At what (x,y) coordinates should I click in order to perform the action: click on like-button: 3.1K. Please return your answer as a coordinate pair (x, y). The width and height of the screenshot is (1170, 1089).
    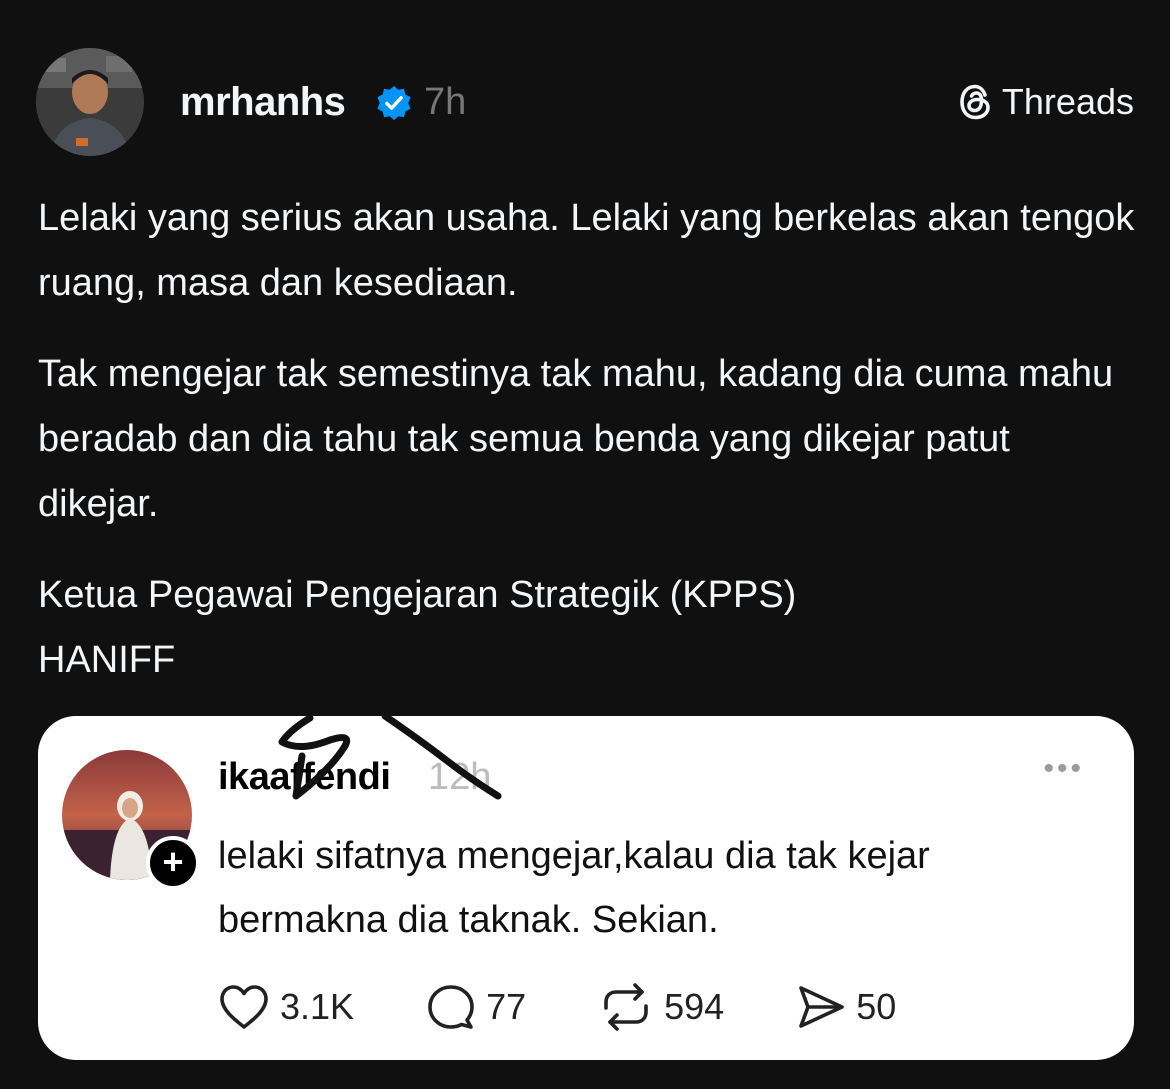
    Looking at the image, I should click on (286, 1007).